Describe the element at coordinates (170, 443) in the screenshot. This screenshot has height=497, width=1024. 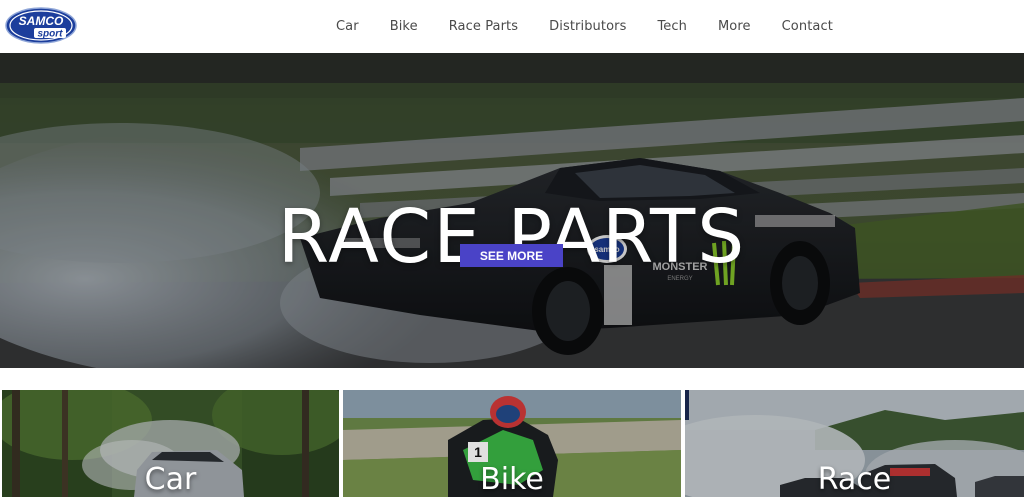
I see `tile-car: Car` at that location.